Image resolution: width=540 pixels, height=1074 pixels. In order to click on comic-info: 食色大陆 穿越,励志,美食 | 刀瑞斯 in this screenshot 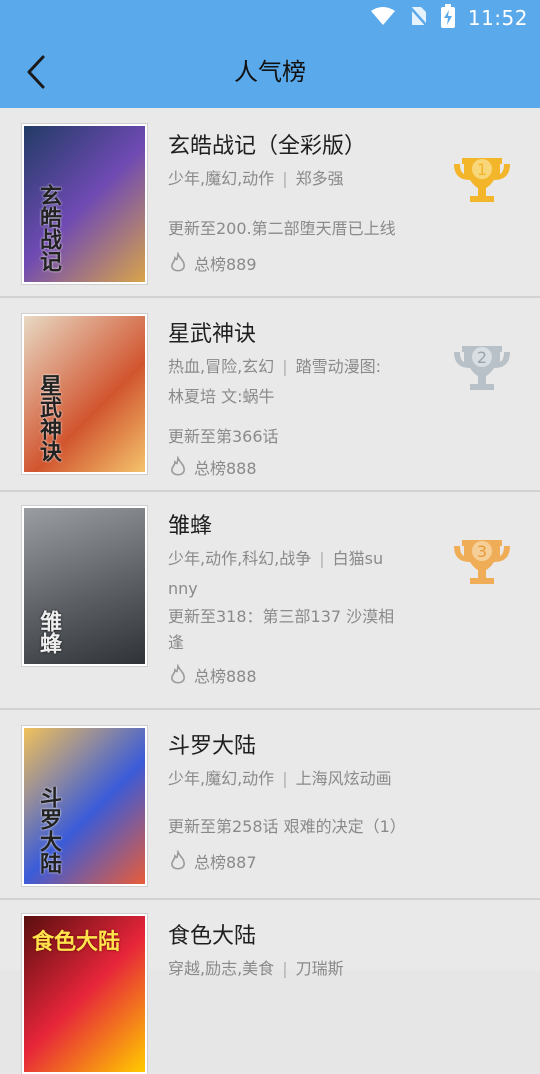, I will do `click(288, 953)`.